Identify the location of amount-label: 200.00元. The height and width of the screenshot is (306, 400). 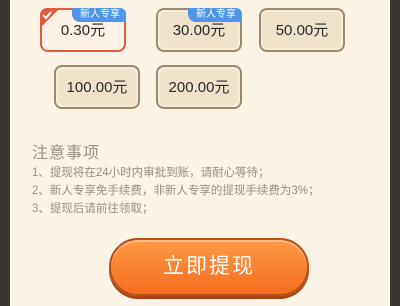
(199, 87).